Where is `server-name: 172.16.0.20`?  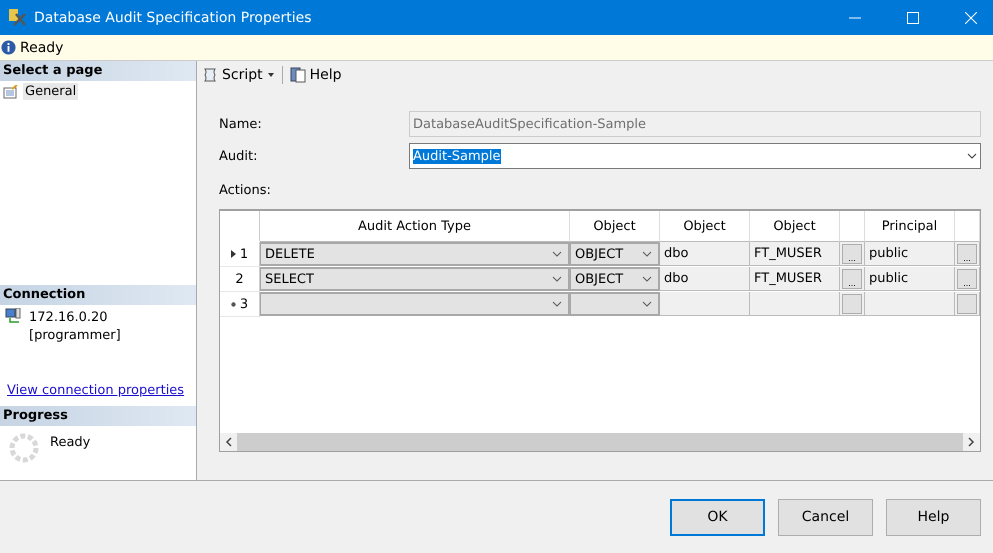
server-name: 172.16.0.20 is located at coordinates (69, 317).